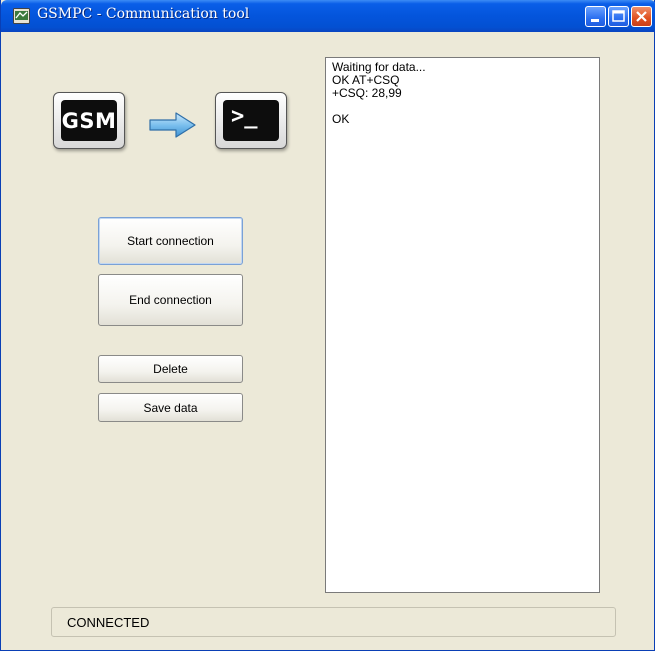 The image size is (655, 651). I want to click on close-icon, so click(641, 16).